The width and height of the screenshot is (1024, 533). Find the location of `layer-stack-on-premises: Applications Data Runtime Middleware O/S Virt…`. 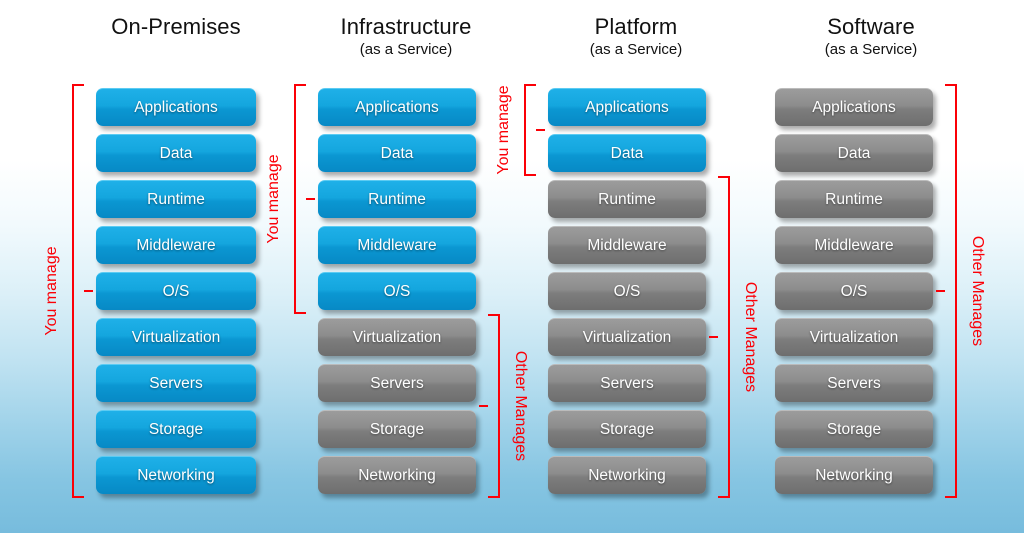

layer-stack-on-premises: Applications Data Runtime Middleware O/S Virt… is located at coordinates (176, 295).